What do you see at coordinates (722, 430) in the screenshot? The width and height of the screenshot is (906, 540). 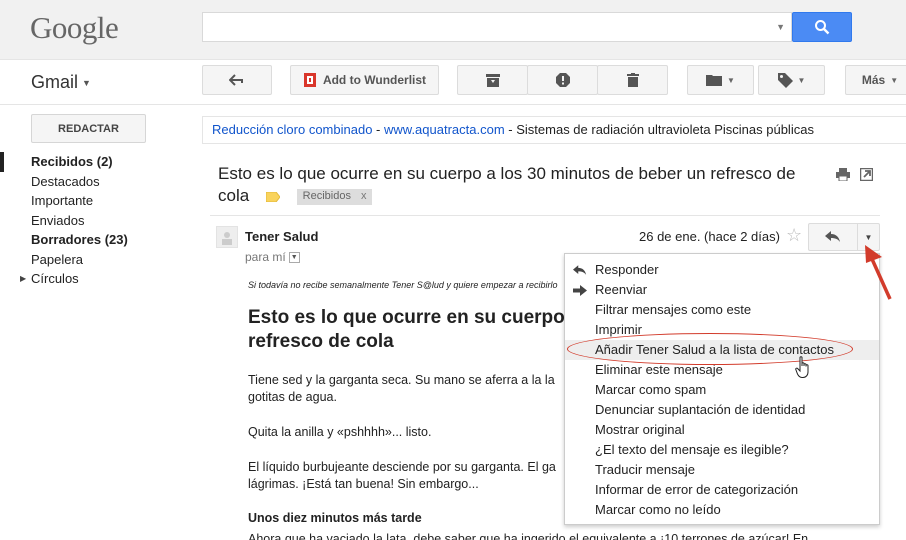 I see `menu-item-show-original: Mostrar original` at bounding box center [722, 430].